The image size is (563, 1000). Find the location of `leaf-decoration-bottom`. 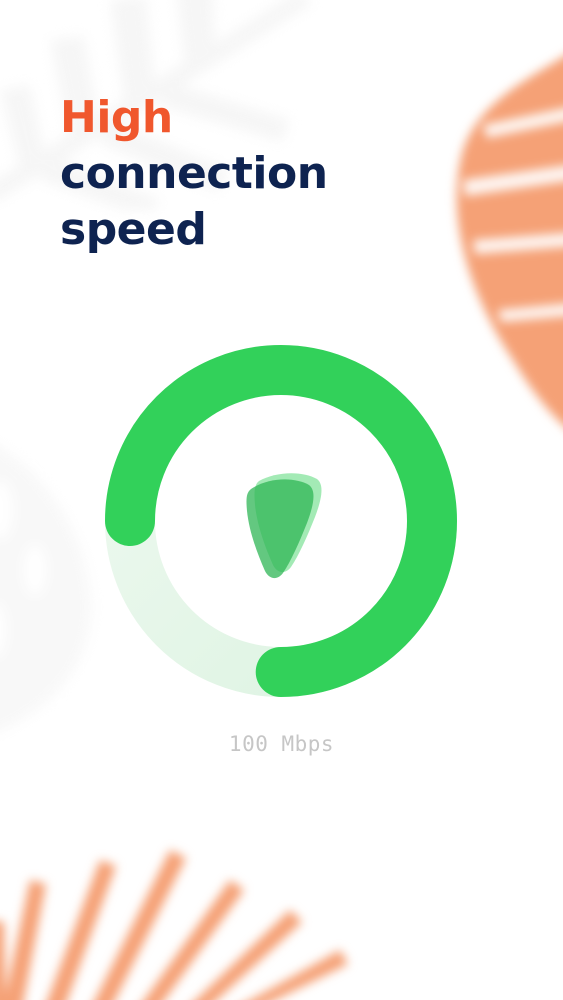

leaf-decoration-bottom is located at coordinates (174, 925).